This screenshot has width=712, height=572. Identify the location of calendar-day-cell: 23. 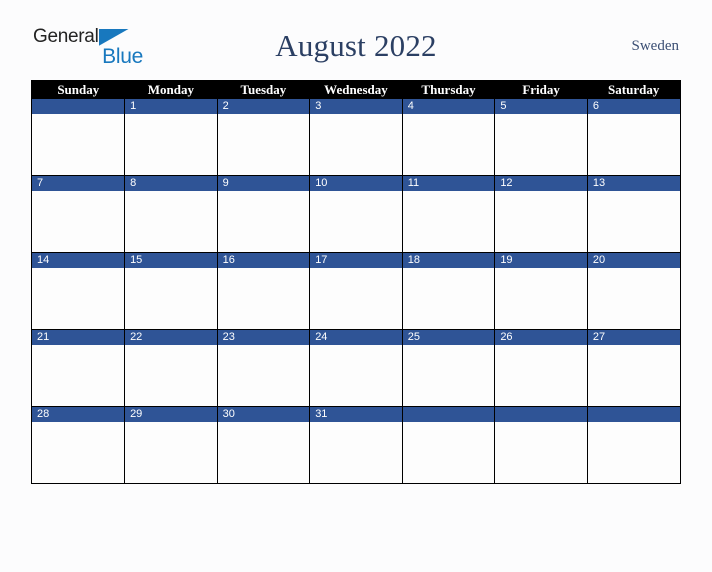
(263, 368).